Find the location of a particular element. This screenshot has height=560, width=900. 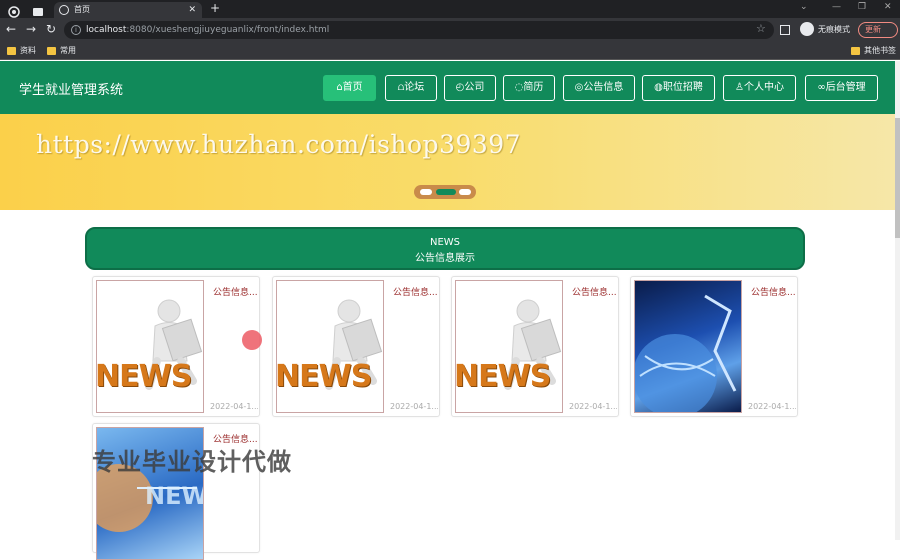

nav-home: ⌂首页 is located at coordinates (349, 88).